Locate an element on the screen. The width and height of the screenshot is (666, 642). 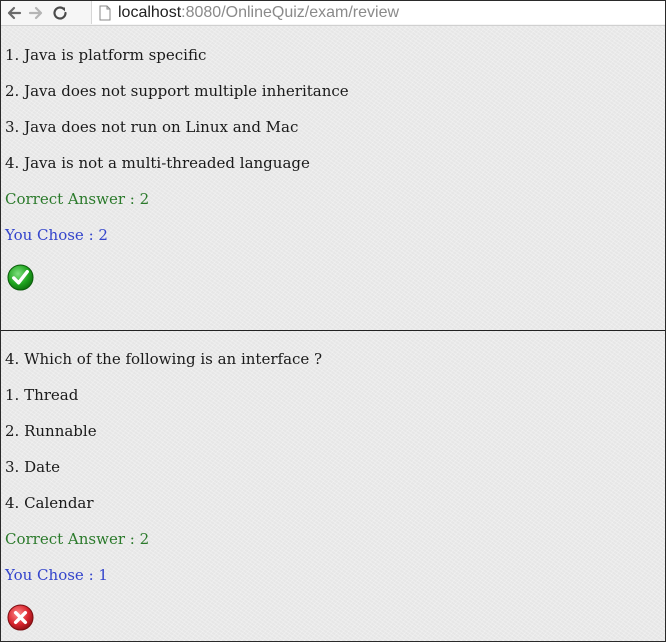
reload-icon is located at coordinates (60, 13).